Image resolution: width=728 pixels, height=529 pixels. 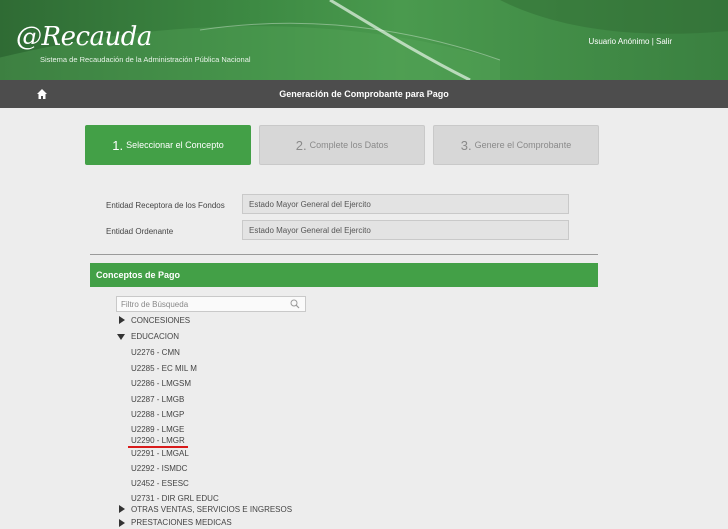 I want to click on tree-item: U2276 - CMN, so click(x=155, y=352).